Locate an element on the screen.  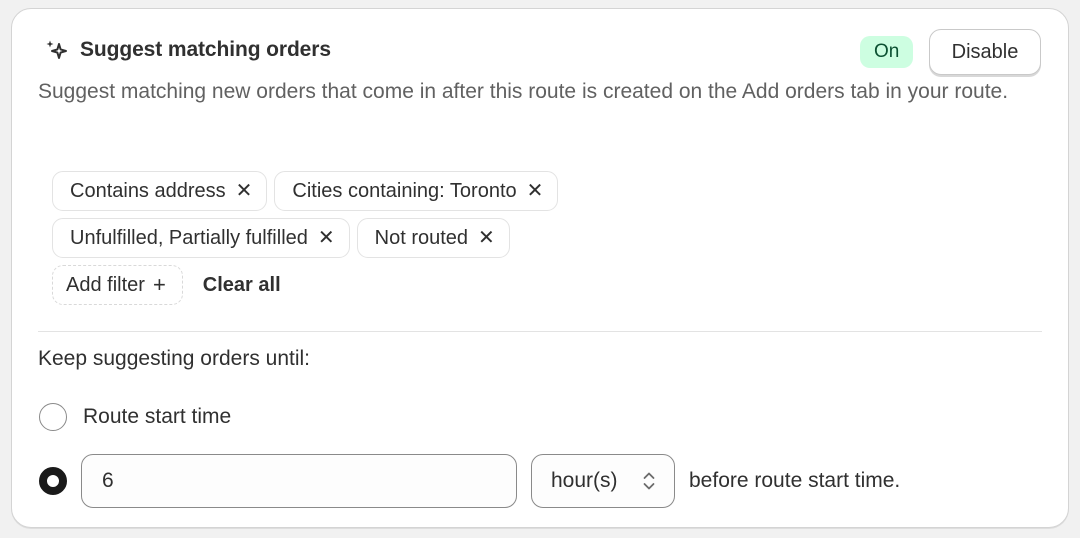
status-badge: On is located at coordinates (887, 52).